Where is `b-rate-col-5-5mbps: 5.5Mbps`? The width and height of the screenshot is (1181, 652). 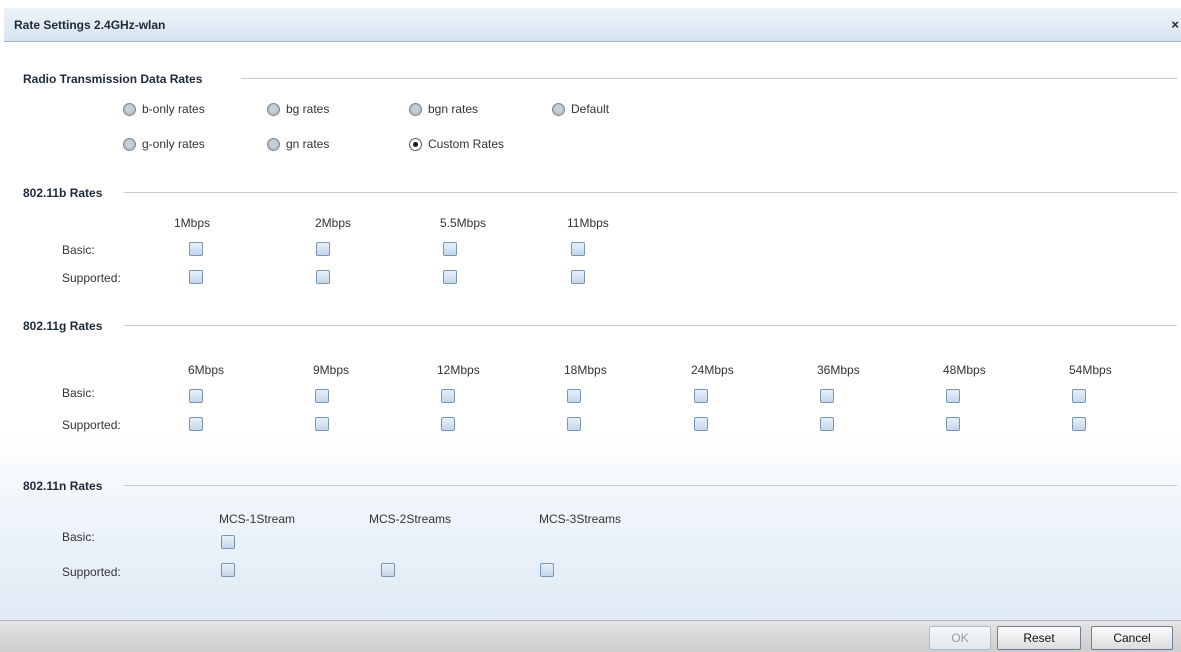 b-rate-col-5-5mbps: 5.5Mbps is located at coordinates (463, 223).